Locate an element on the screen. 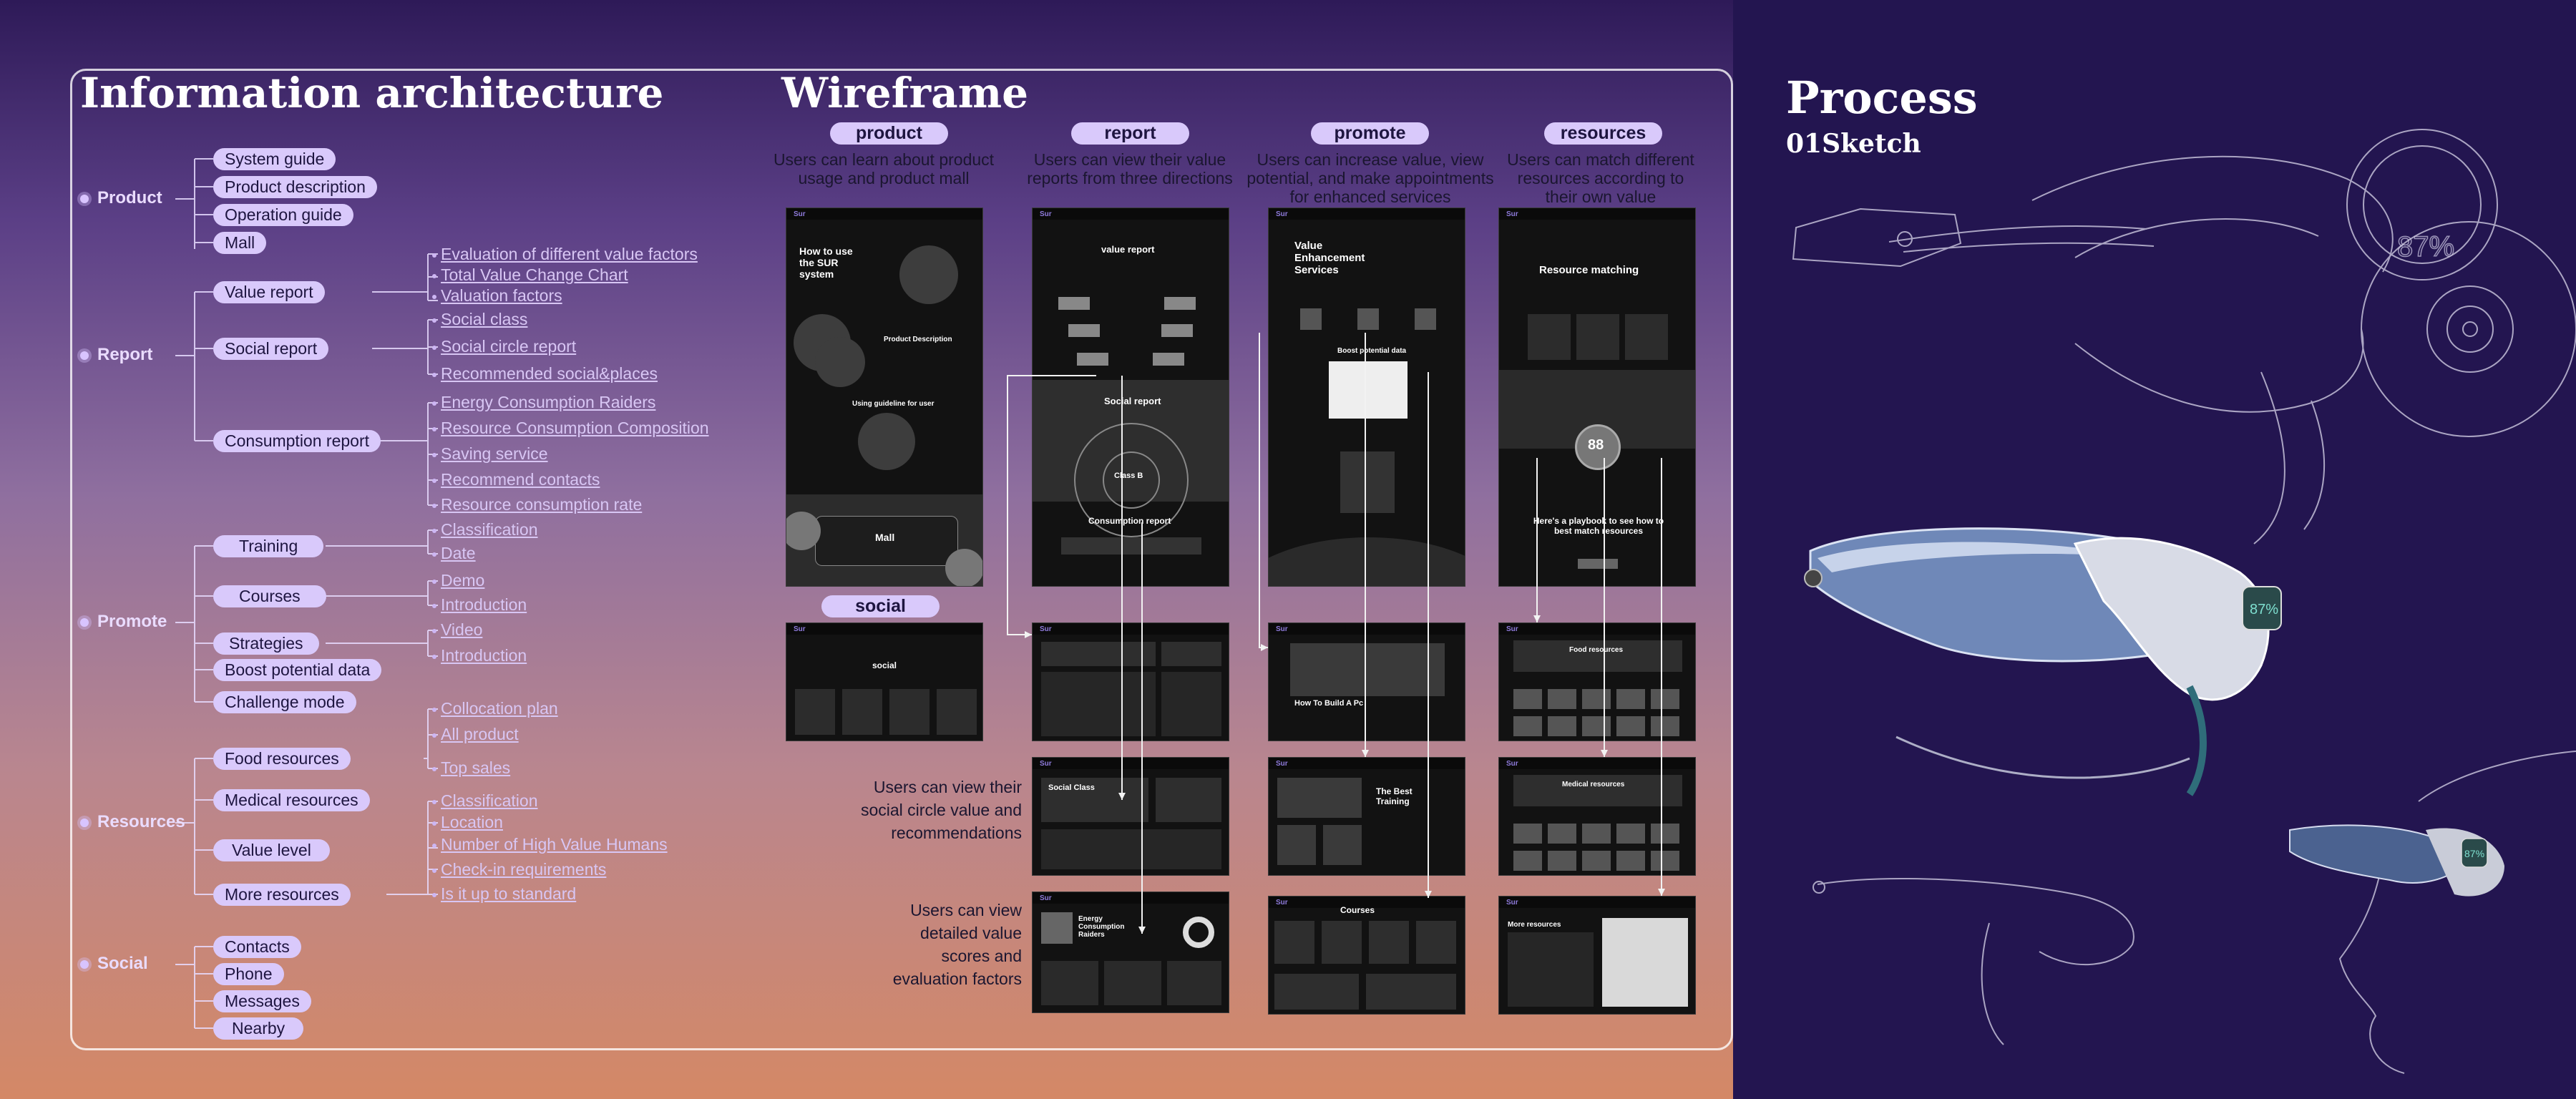 The image size is (2576, 1099). sketch-rendered-glasses is located at coordinates (2043, 661).